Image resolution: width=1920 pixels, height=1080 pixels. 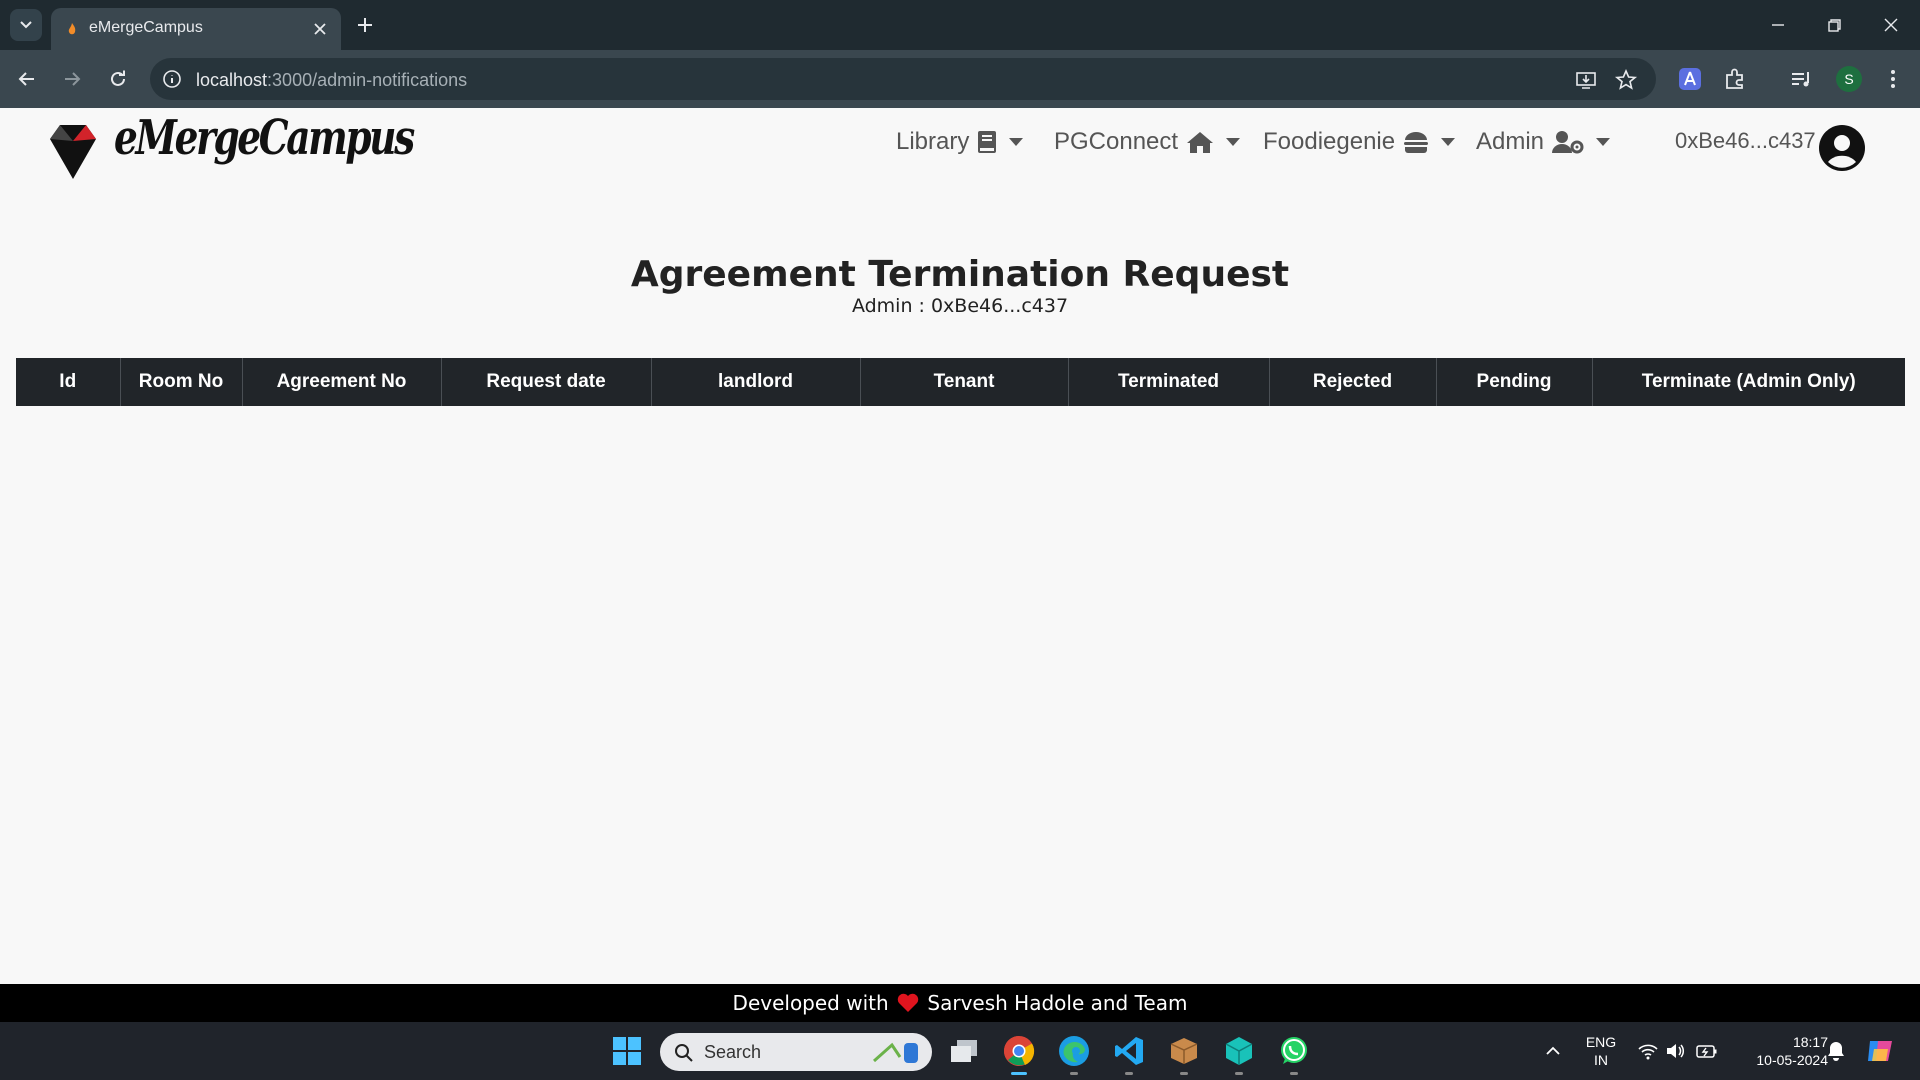 I want to click on address-bar: localhost:3000/admin-notifications, so click(x=903, y=79).